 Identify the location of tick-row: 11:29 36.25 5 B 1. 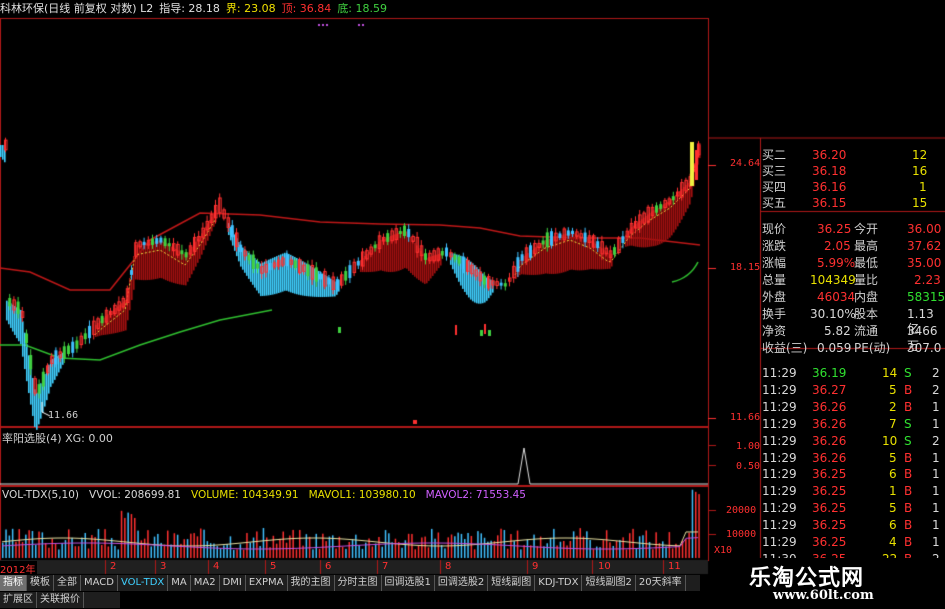
(851, 508).